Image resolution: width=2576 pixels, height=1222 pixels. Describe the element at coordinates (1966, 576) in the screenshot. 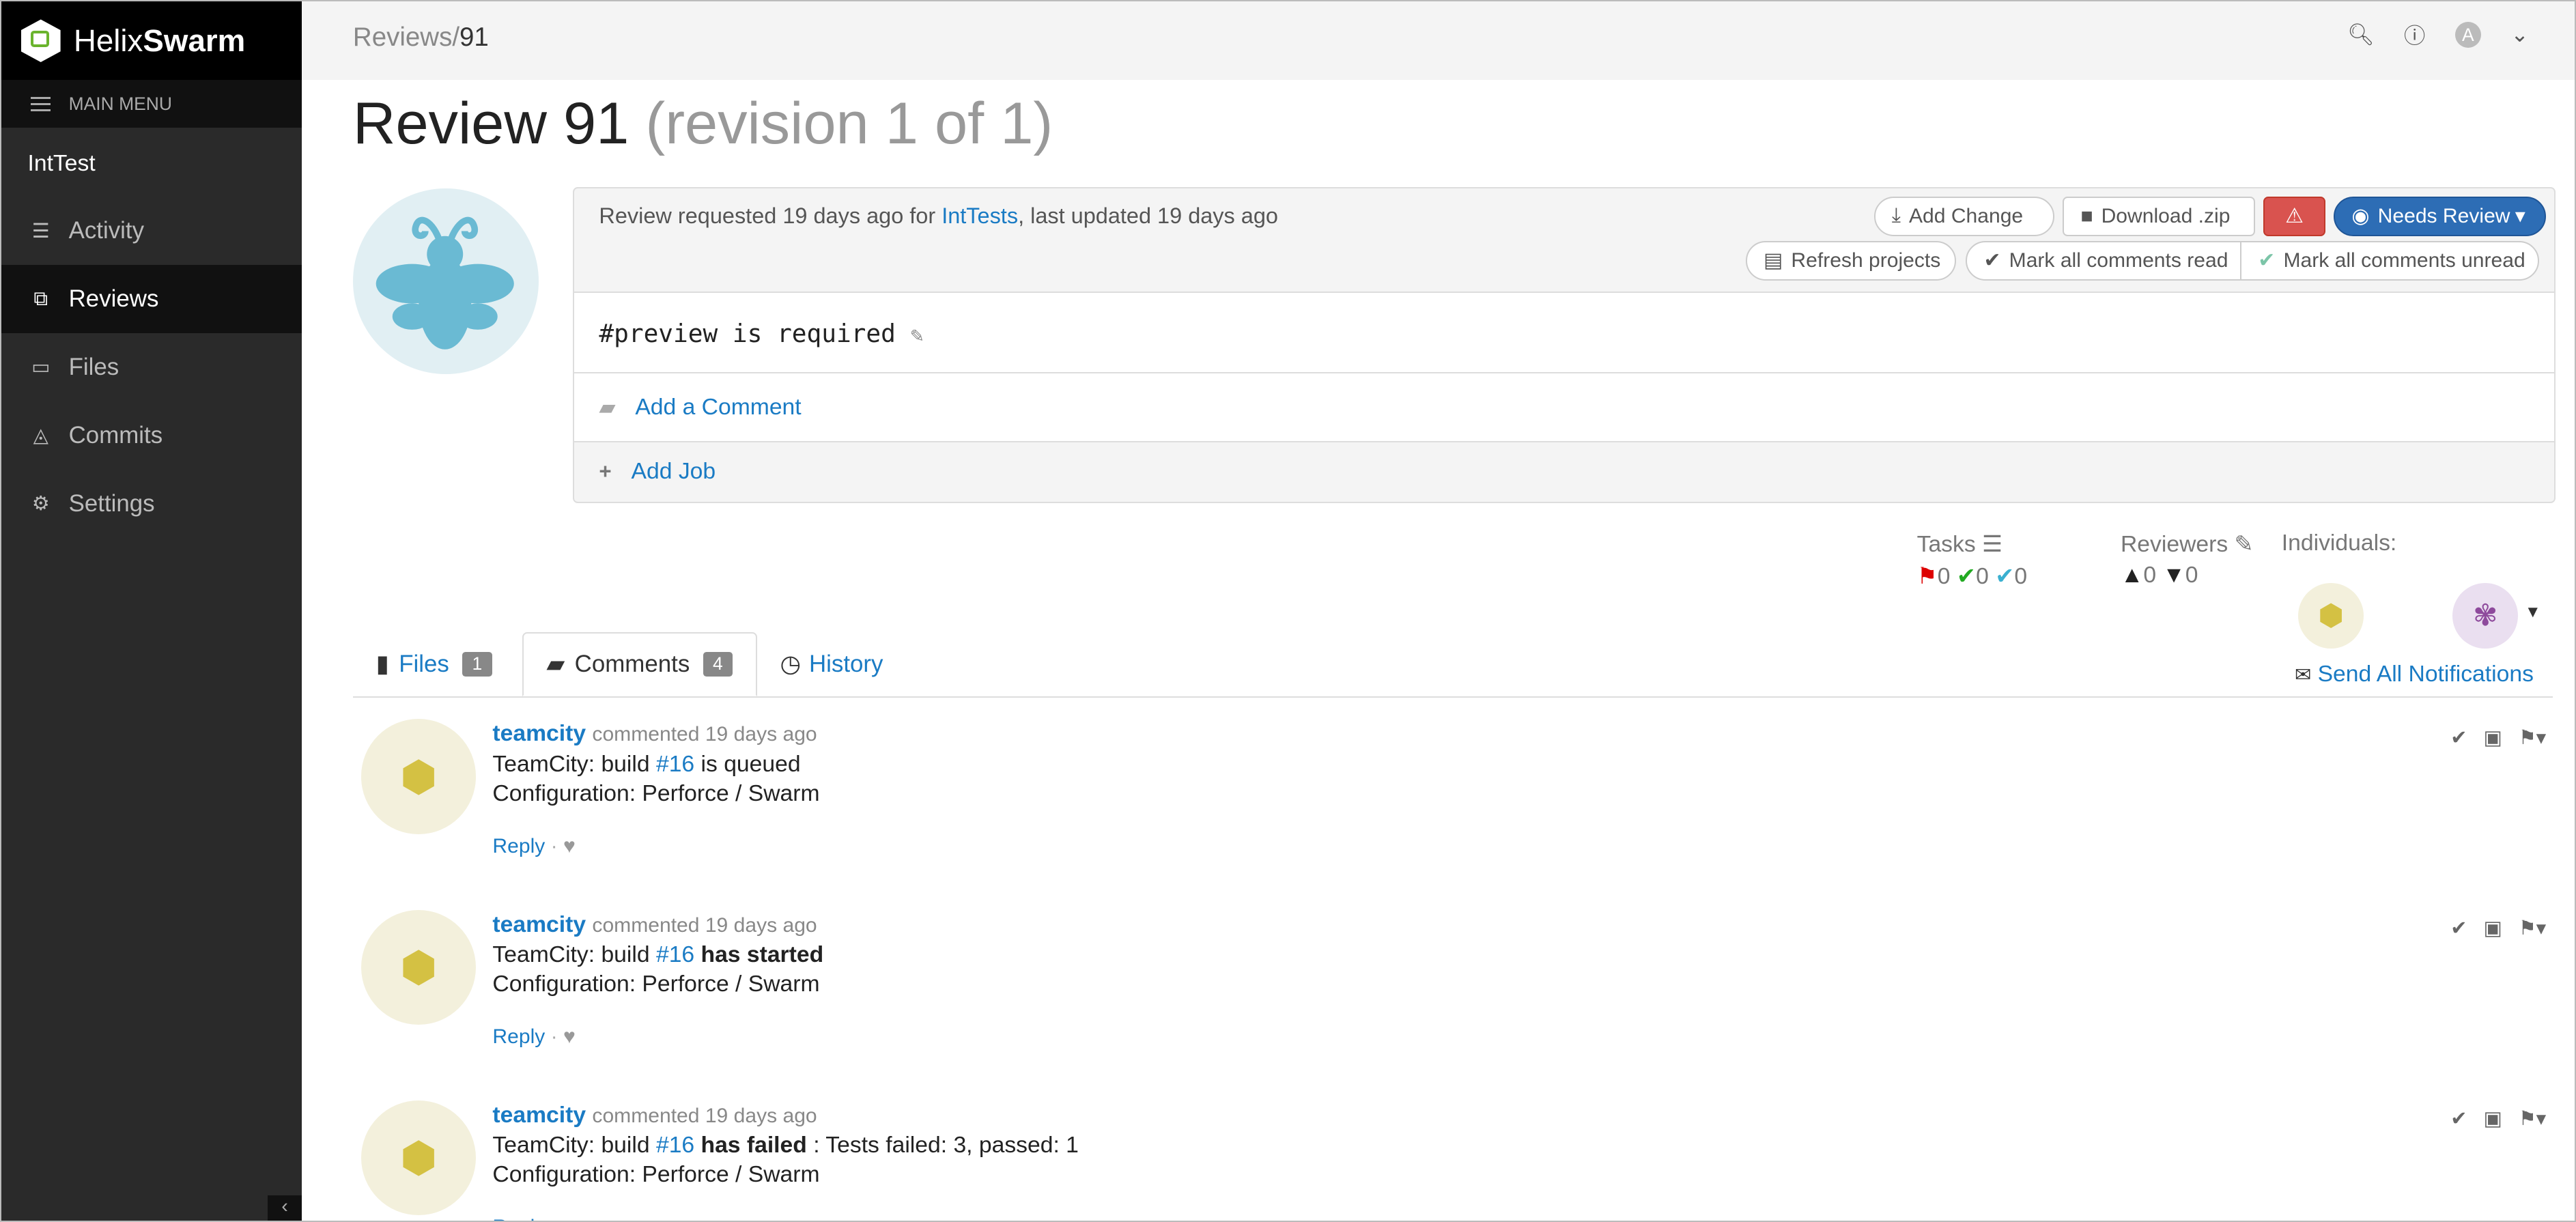

I see `check-icon: ✔` at that location.